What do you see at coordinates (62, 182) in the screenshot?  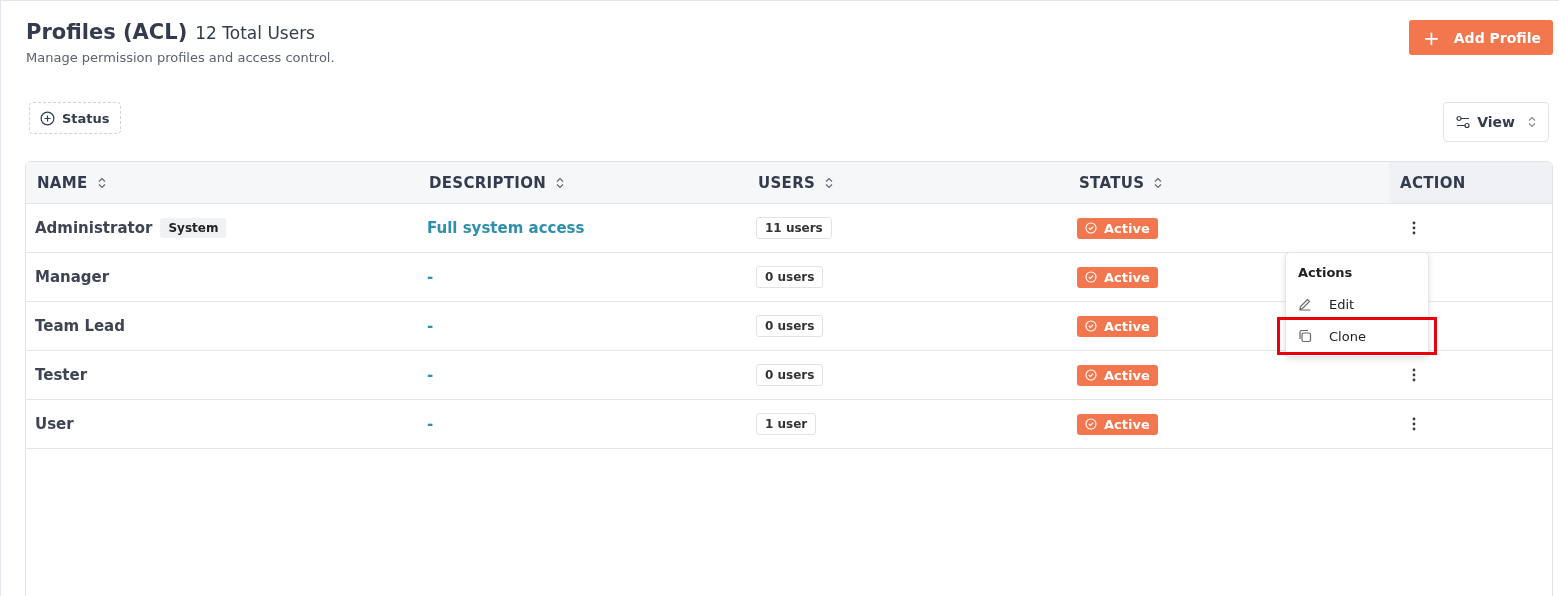 I see `column-header: NAME` at bounding box center [62, 182].